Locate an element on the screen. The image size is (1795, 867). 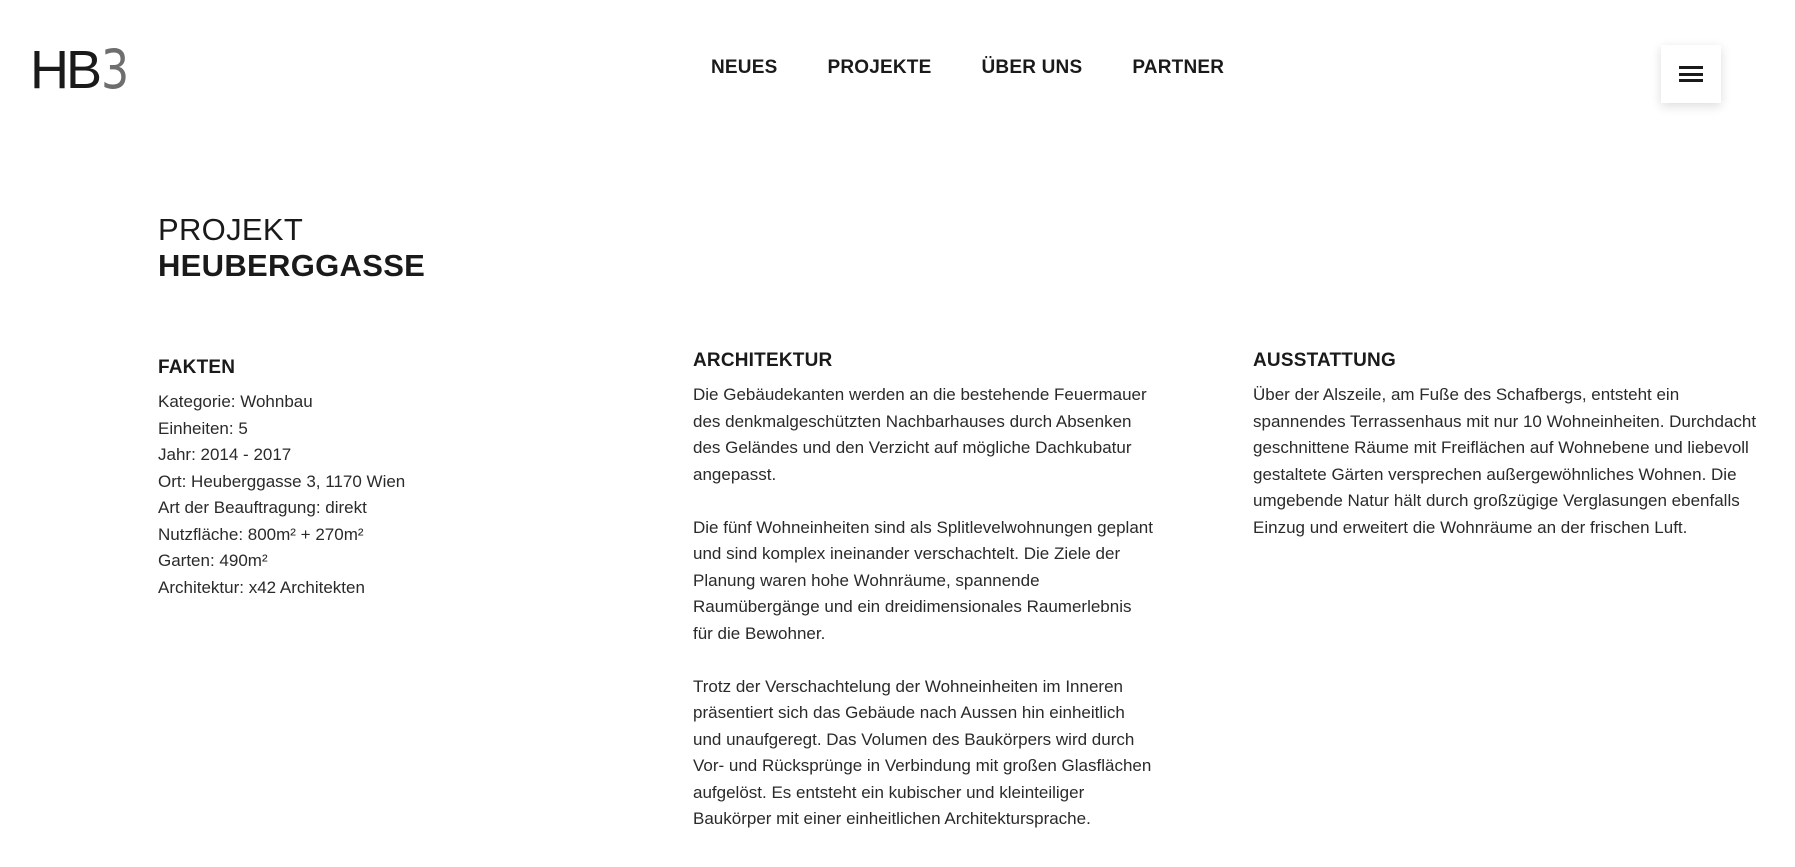
page-title: PROJEKT HEUBERGGASSE is located at coordinates (291, 248).